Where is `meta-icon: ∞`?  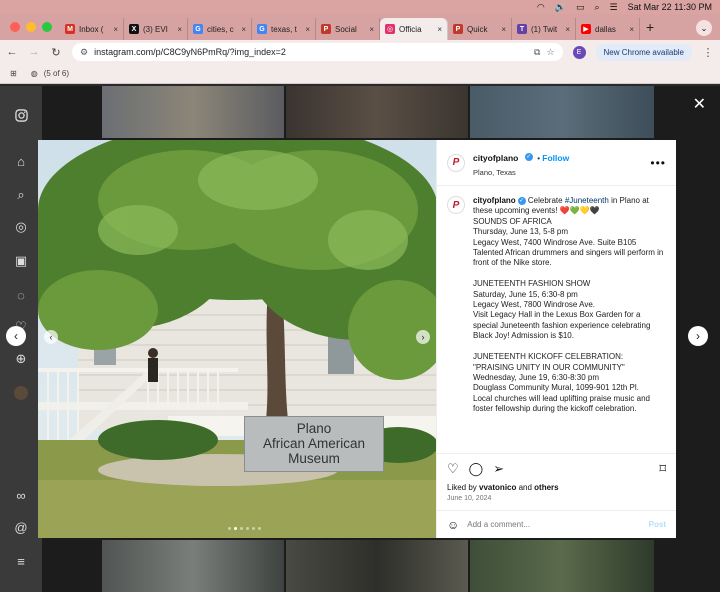 meta-icon: ∞ is located at coordinates (21, 495).